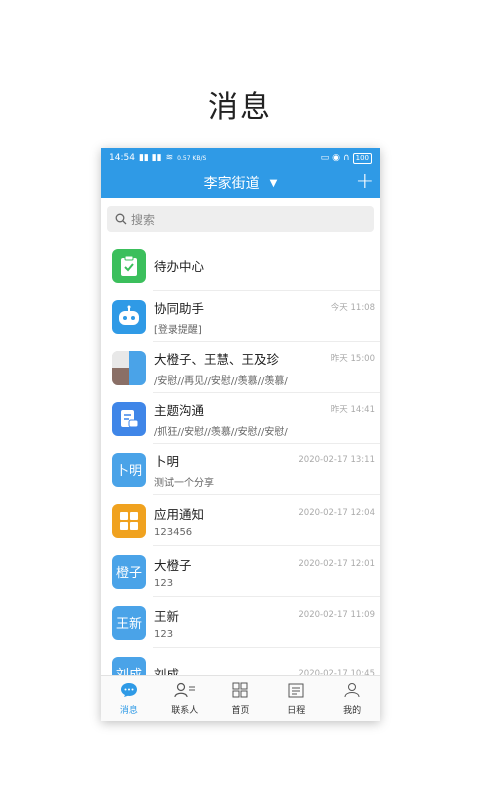 The width and height of the screenshot is (480, 800). Describe the element at coordinates (264, 564) in the screenshot. I see `message-header: 大橙子 2020-02-17 12:01` at that location.